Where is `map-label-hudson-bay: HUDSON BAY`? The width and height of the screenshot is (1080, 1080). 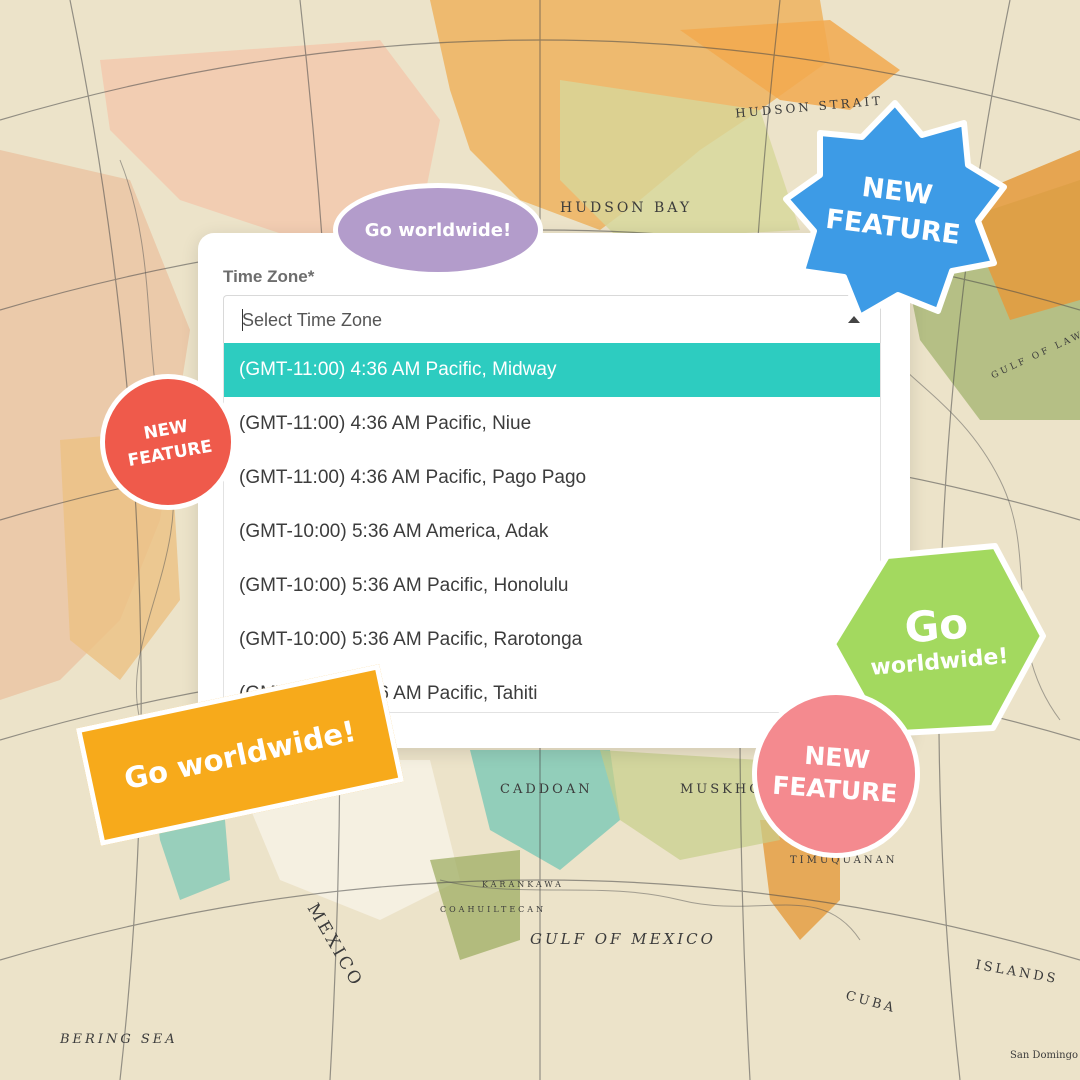 map-label-hudson-bay: HUDSON BAY is located at coordinates (626, 208).